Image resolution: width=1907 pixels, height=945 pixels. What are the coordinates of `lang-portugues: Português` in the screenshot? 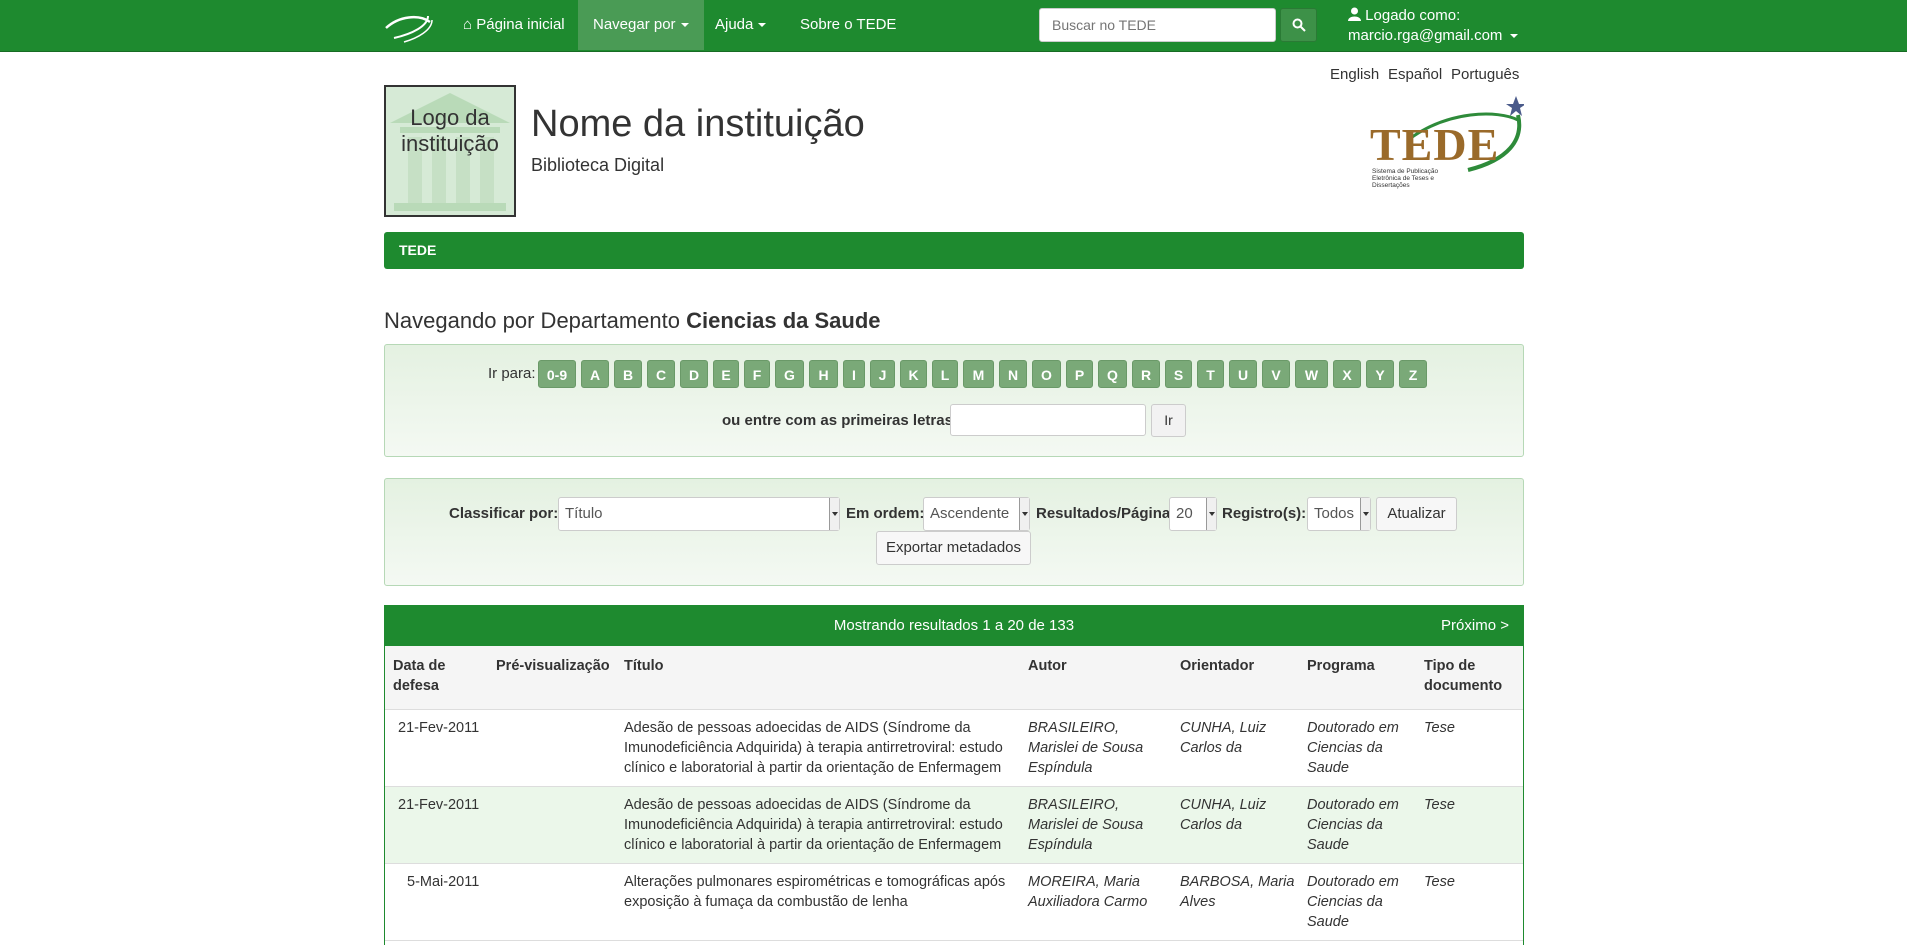 It's located at (1485, 74).